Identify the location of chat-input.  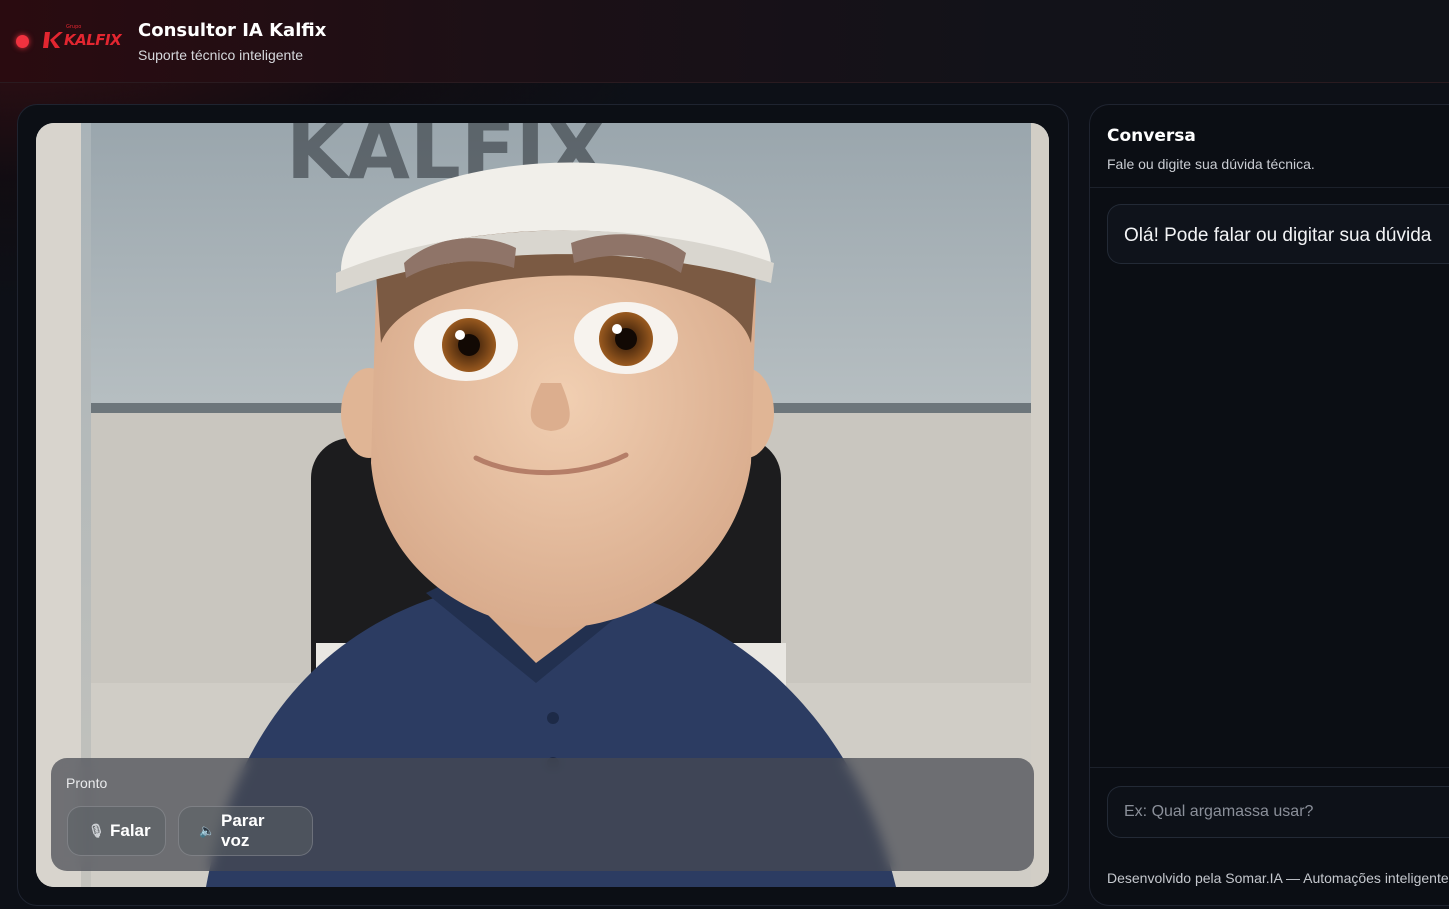
(1278, 812).